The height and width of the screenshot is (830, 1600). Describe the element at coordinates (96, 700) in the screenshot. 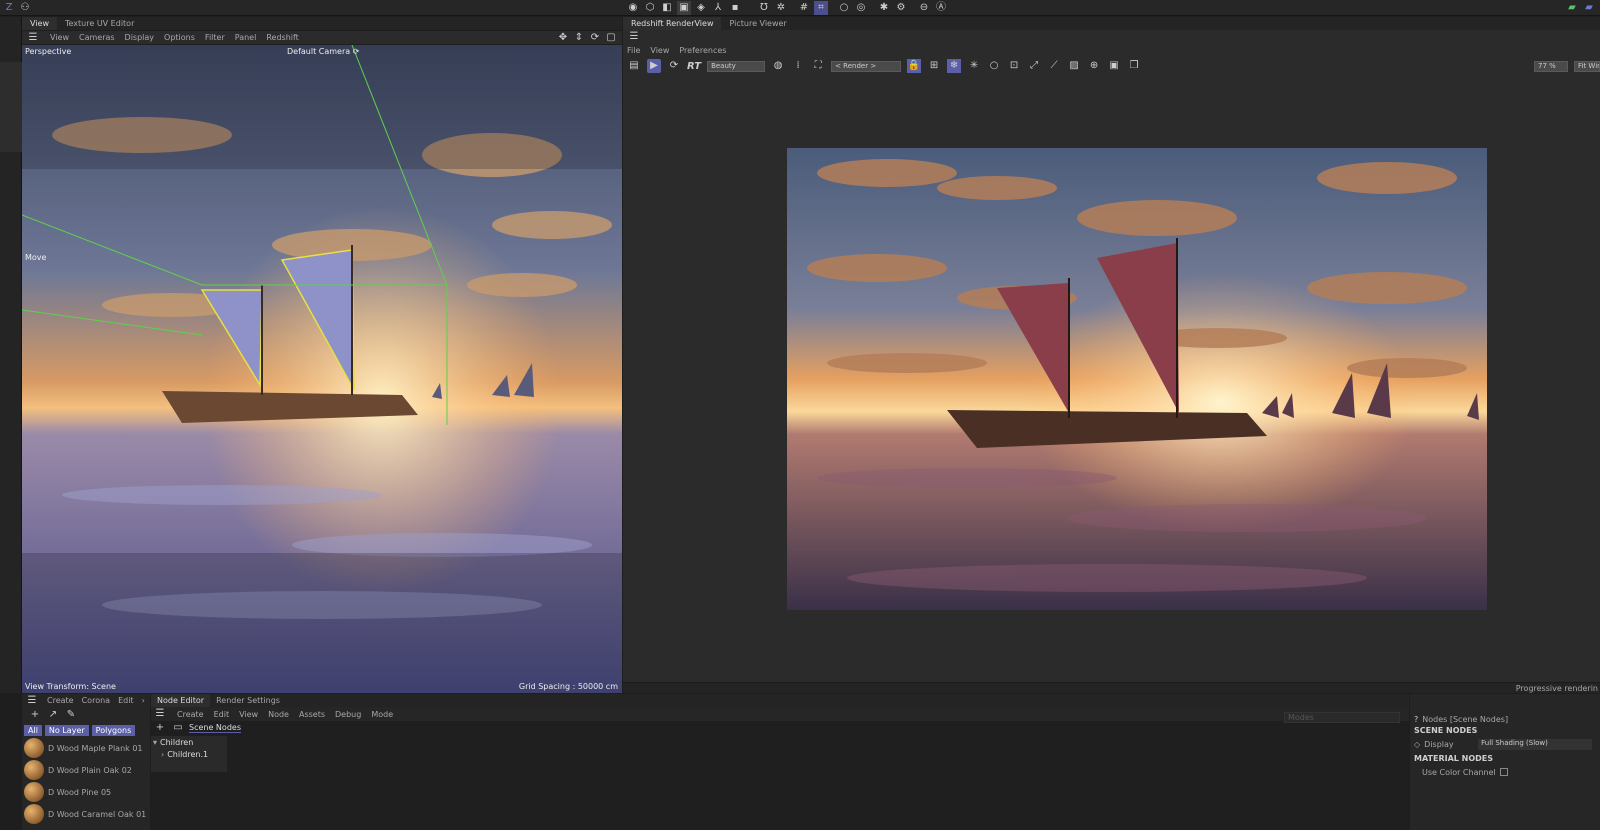

I see `material-menu-corona: Corona` at that location.